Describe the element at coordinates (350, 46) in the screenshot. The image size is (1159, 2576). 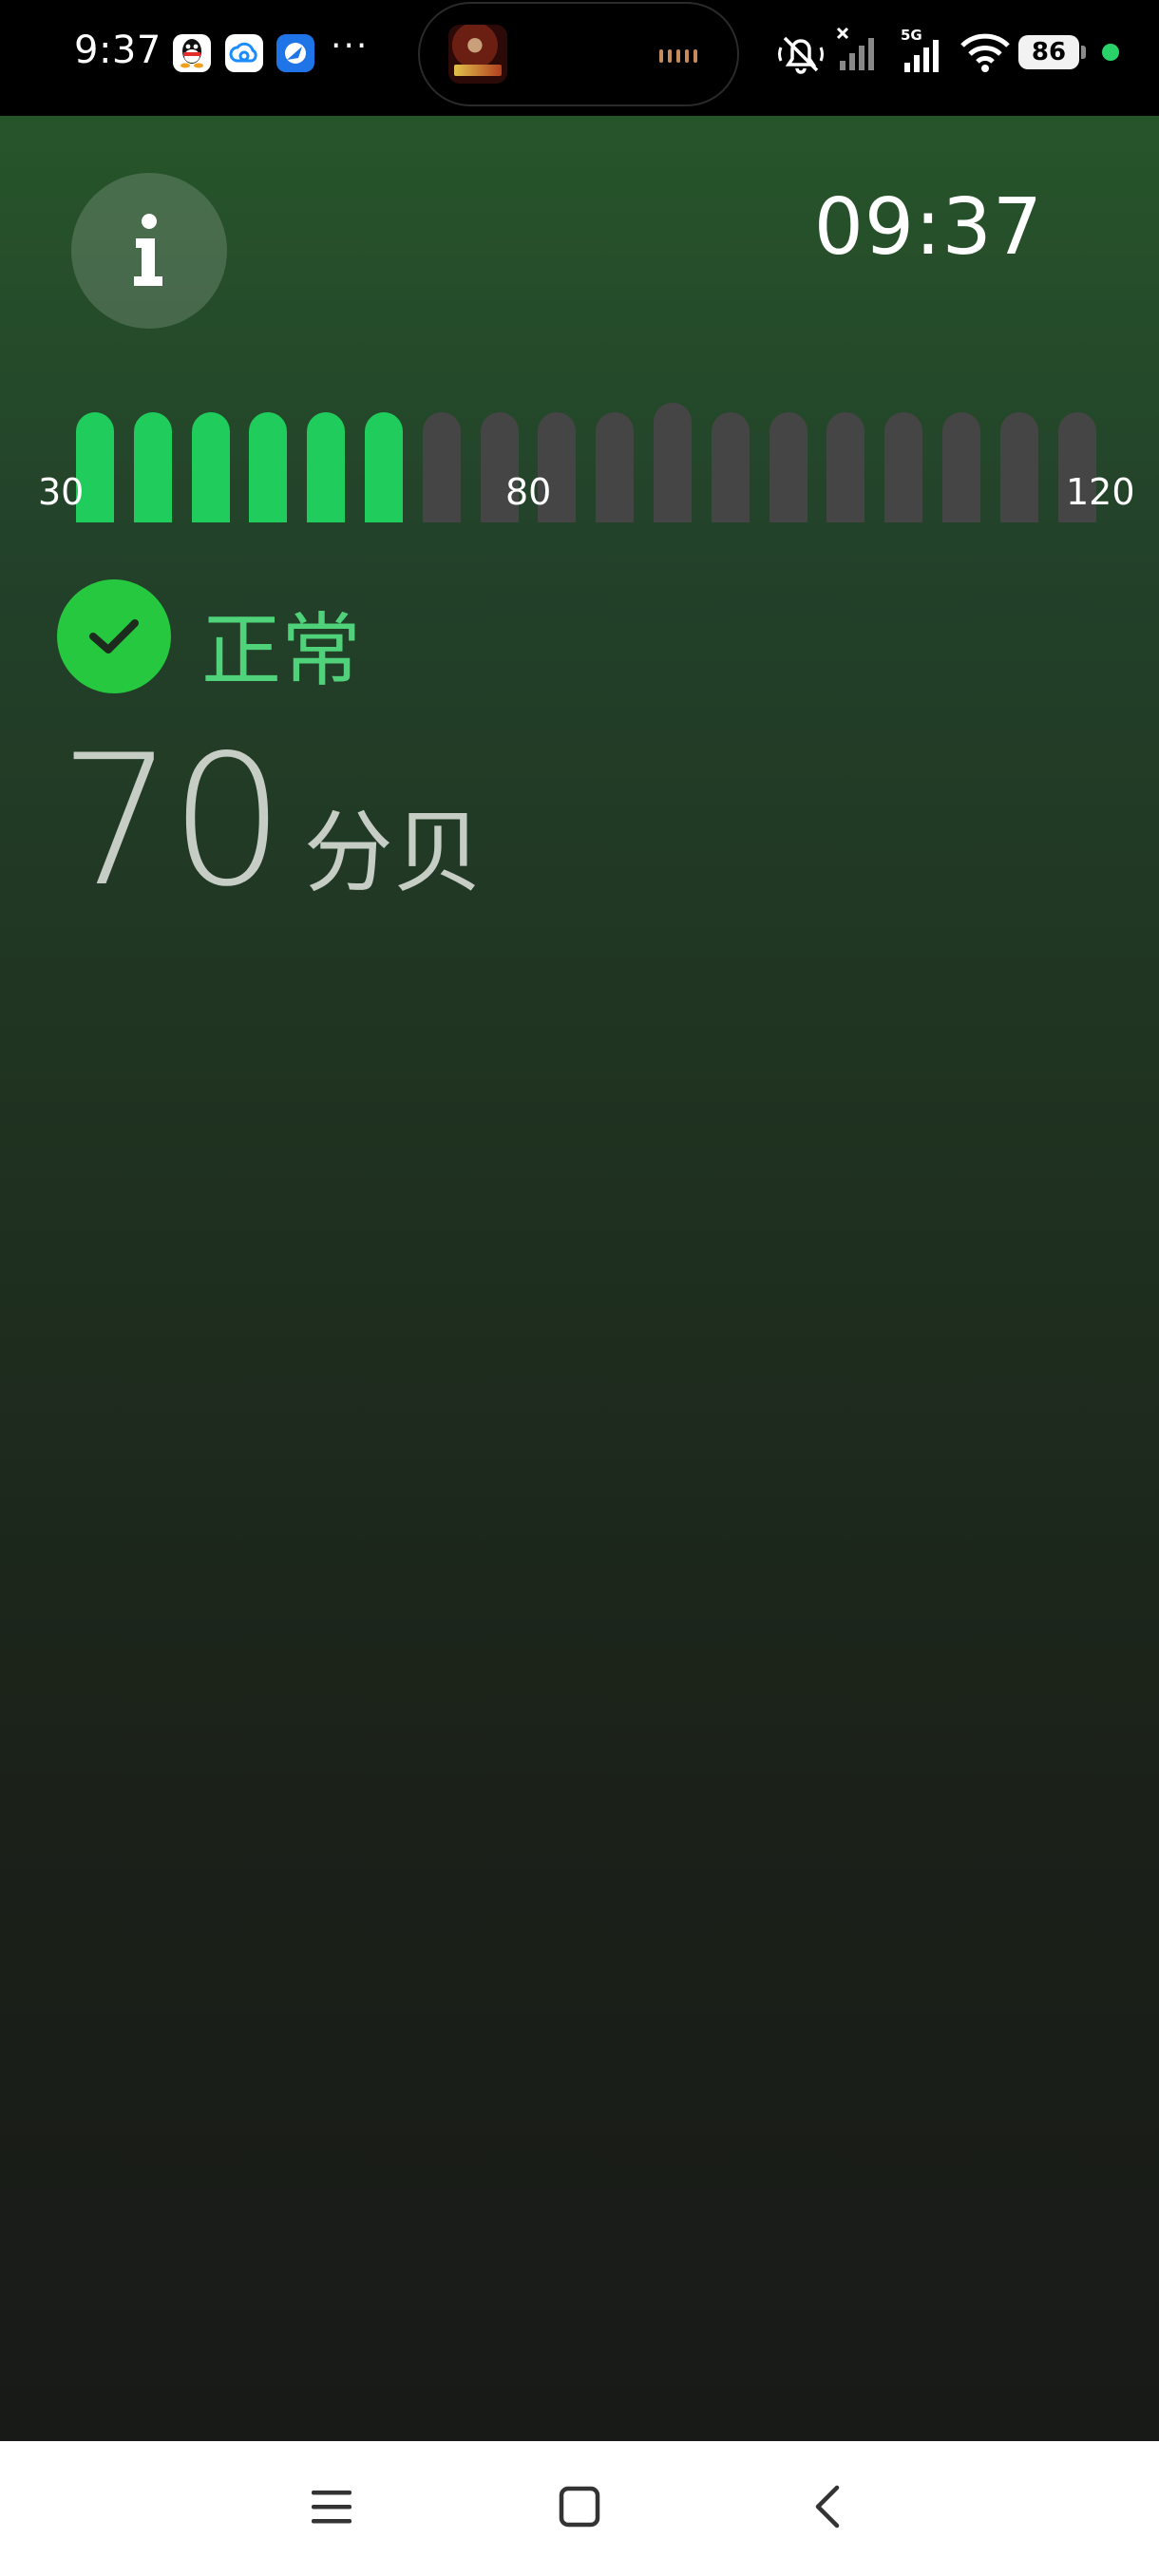
I see `more-notifications-indicator: ···` at that location.